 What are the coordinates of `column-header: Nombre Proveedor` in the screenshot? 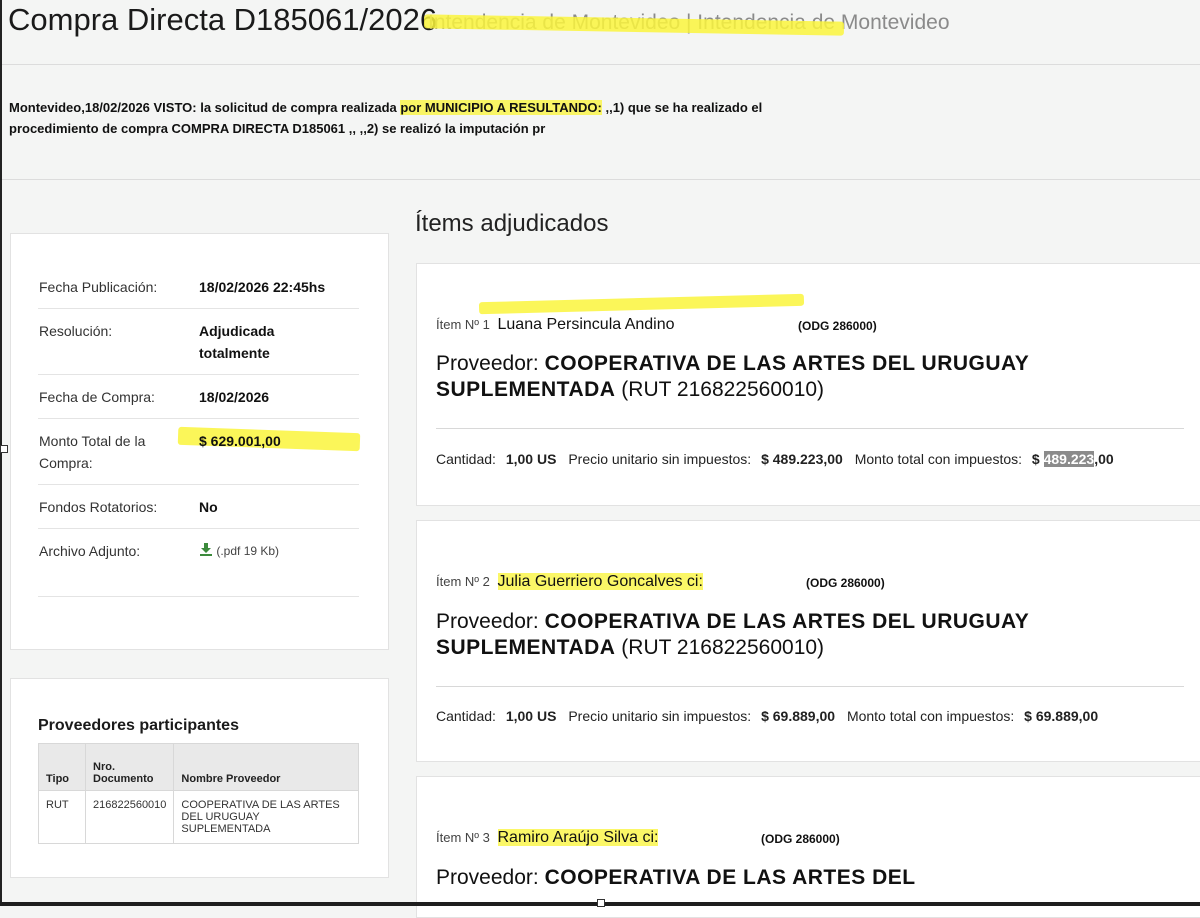 It's located at (266, 767).